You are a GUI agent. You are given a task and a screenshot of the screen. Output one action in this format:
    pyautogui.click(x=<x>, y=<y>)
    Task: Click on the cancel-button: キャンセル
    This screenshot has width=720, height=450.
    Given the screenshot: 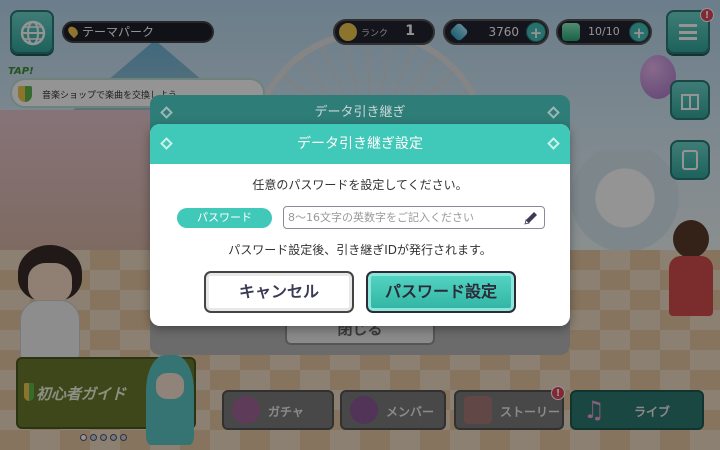 What is the action you would take?
    pyautogui.click(x=279, y=292)
    